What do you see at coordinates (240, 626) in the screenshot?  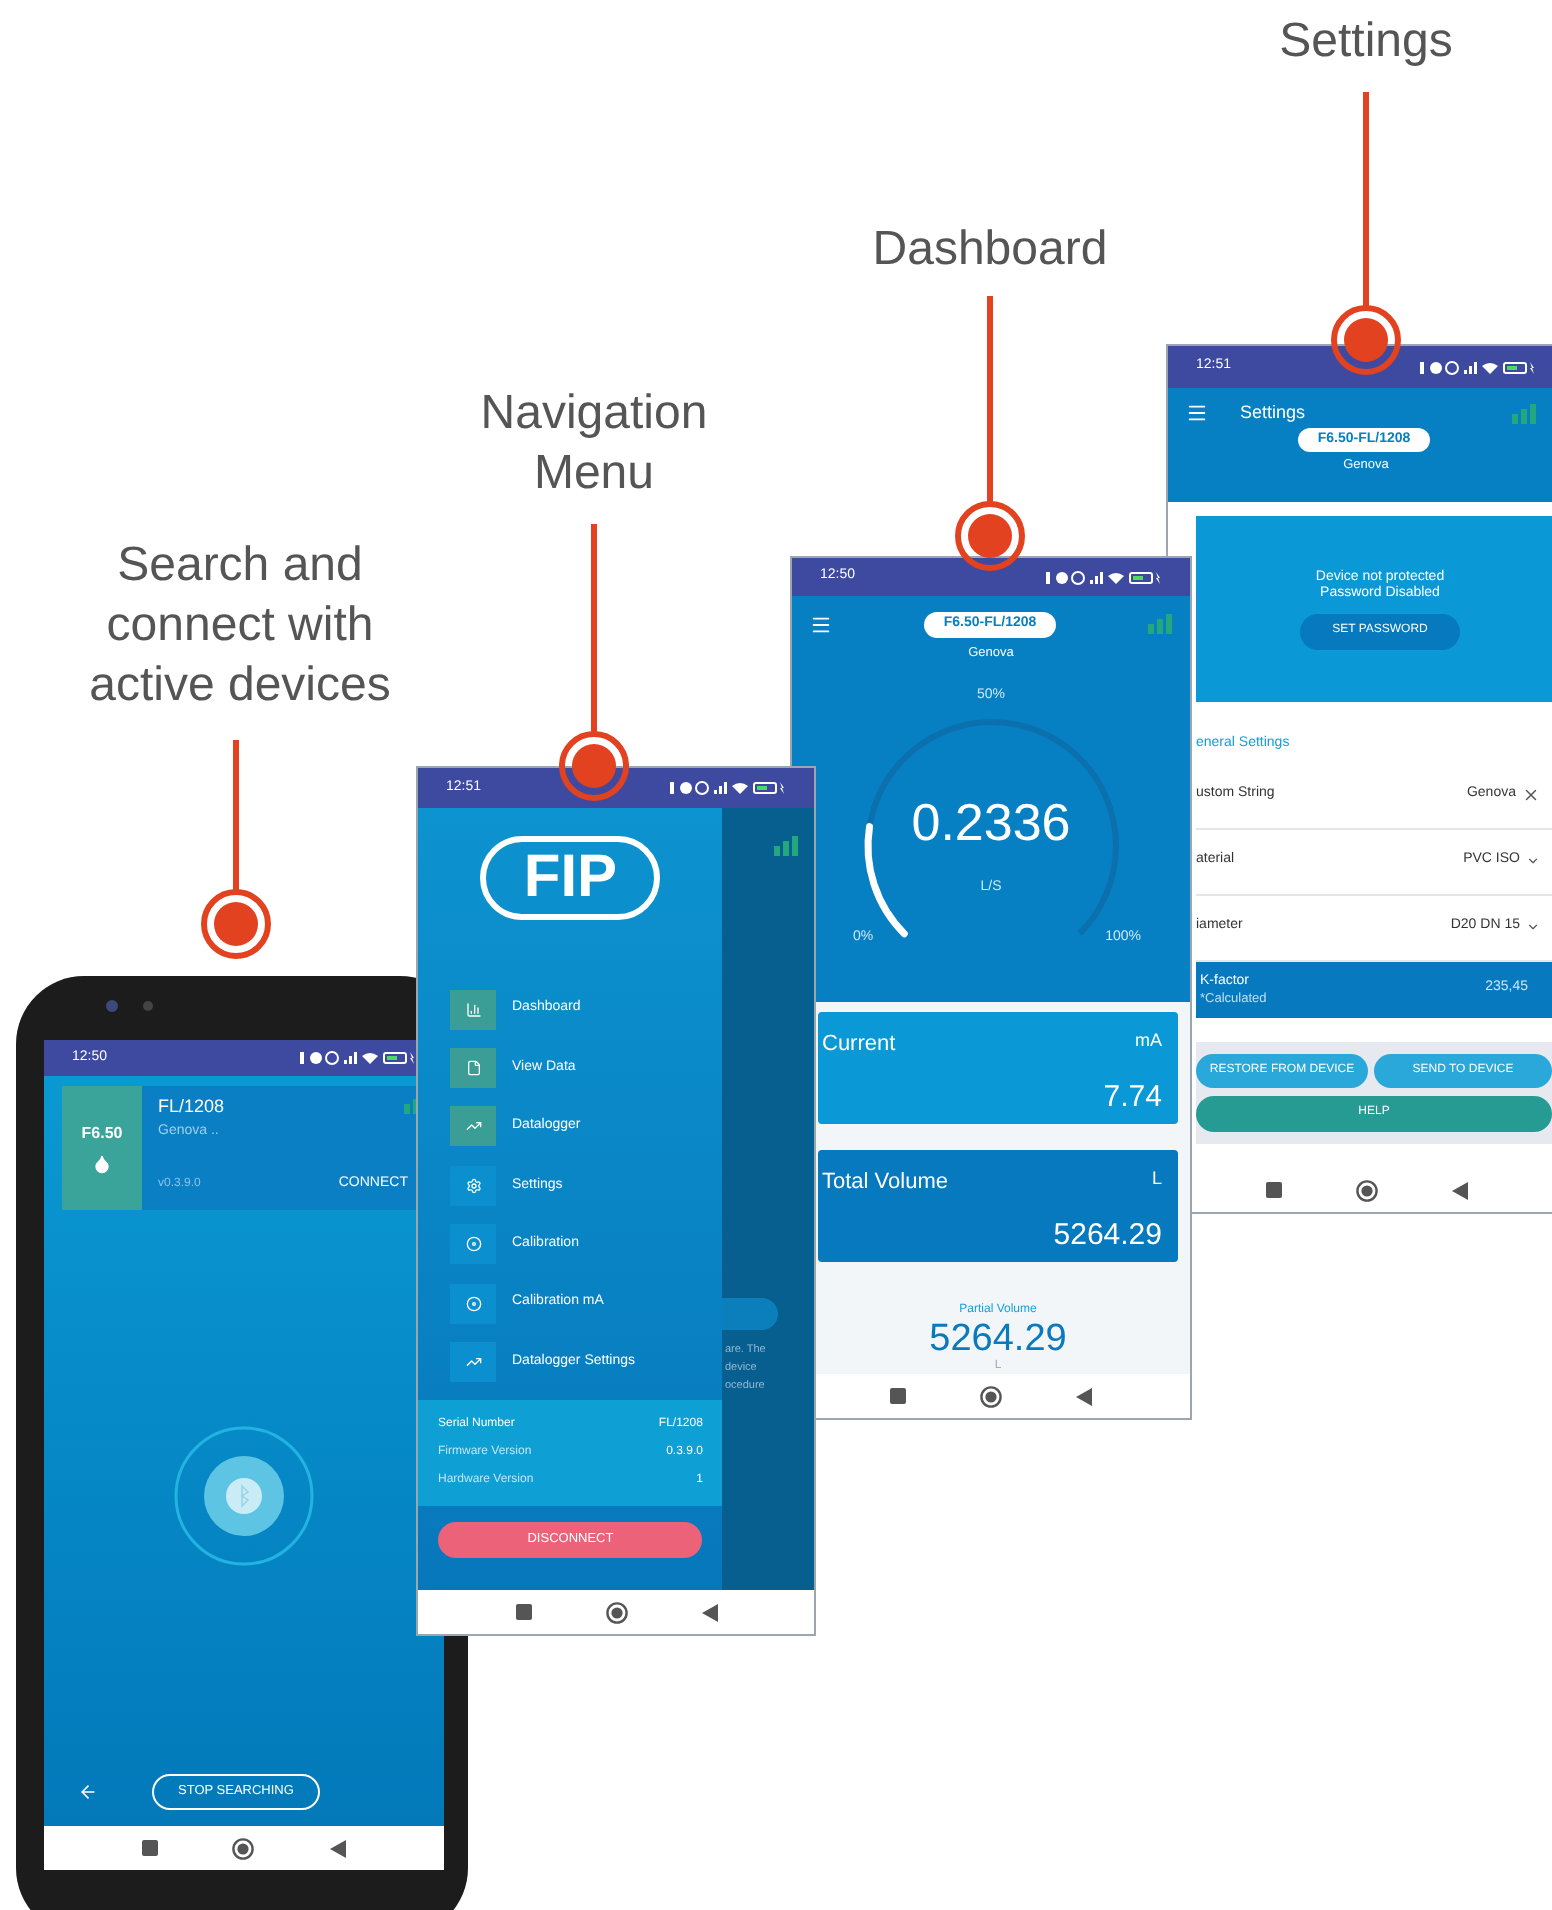 I see `callout-label: Search and connect with active devices` at bounding box center [240, 626].